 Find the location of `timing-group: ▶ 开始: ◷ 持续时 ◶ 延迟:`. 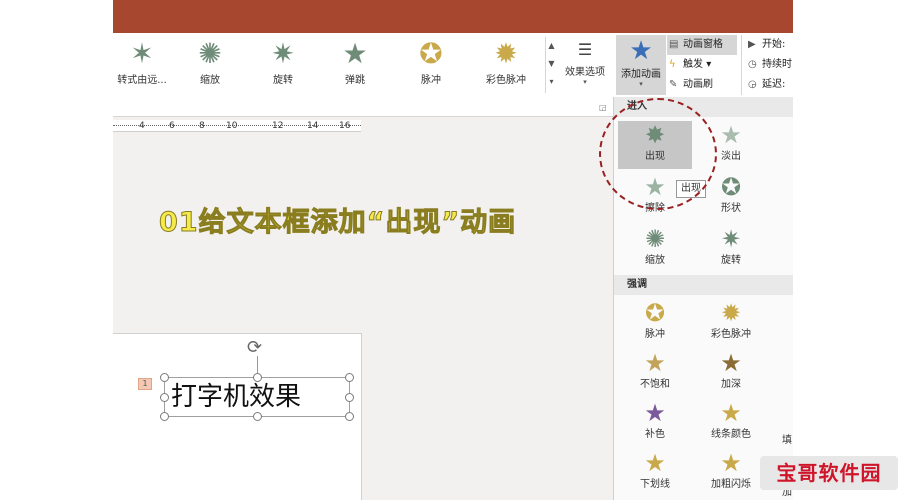

timing-group: ▶ 开始: ◷ 持续时 ◶ 延迟: is located at coordinates (767, 65).